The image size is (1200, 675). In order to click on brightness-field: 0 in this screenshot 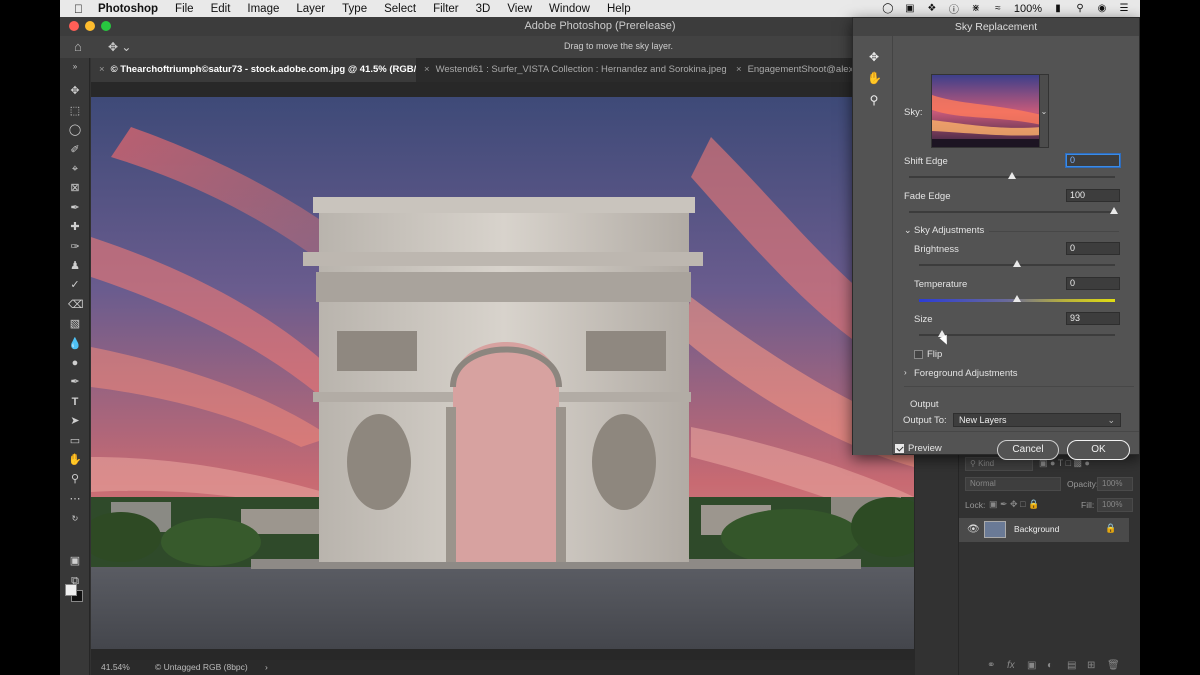, I will do `click(1093, 248)`.